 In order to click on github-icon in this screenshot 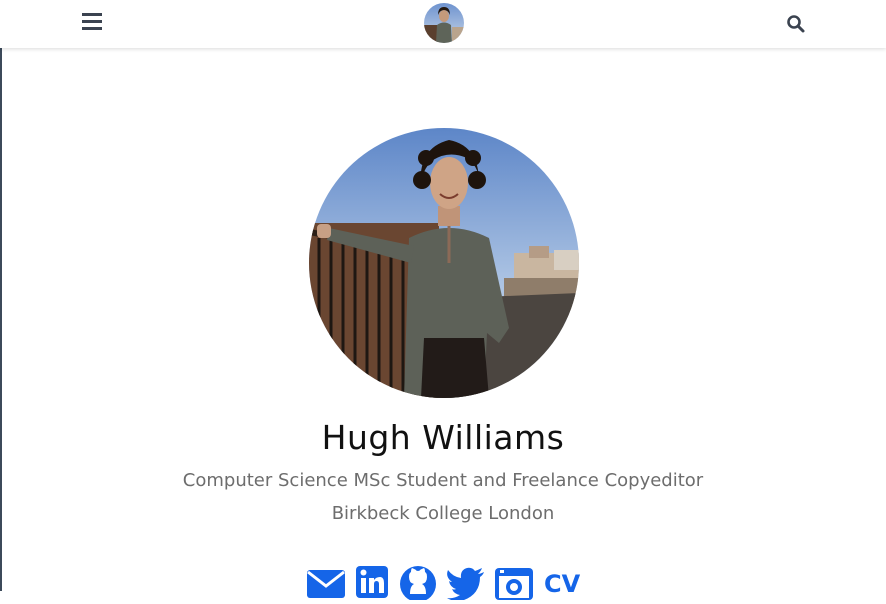, I will do `click(418, 582)`.